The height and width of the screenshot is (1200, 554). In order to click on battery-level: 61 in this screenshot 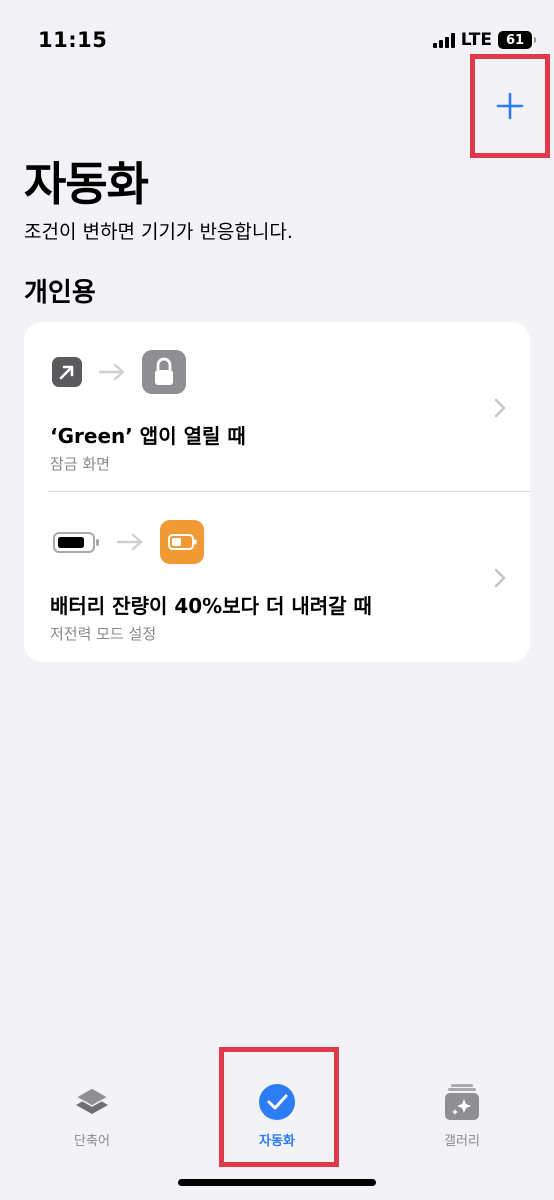, I will do `click(515, 40)`.